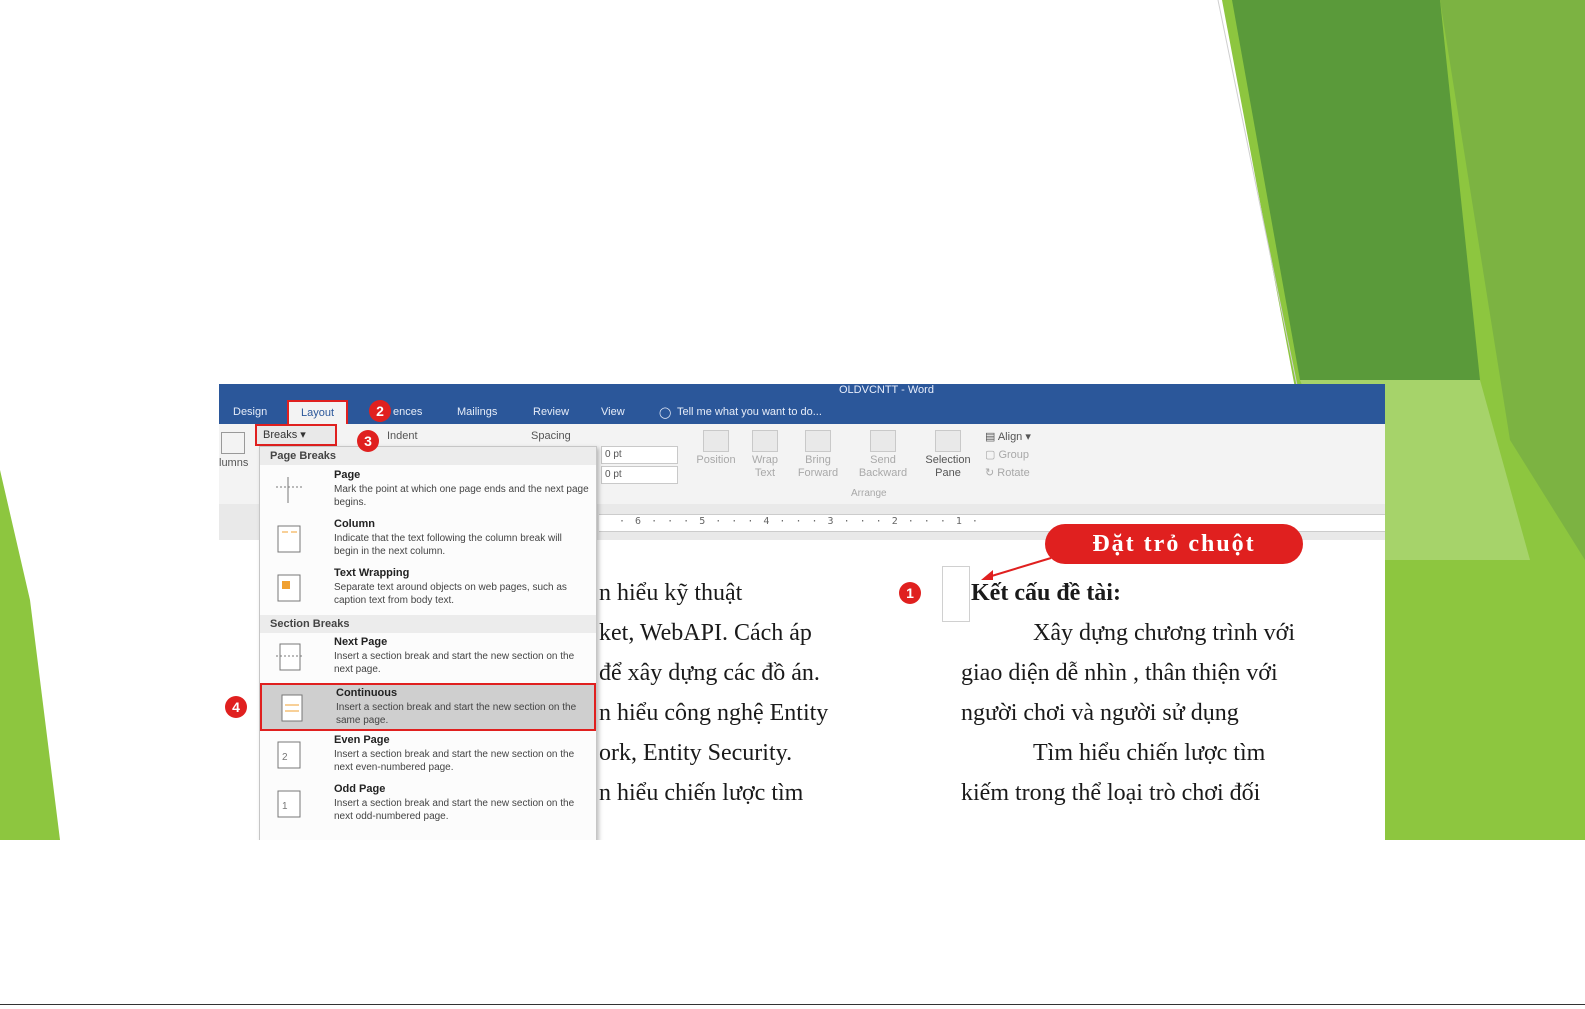  What do you see at coordinates (987, 575) in the screenshot?
I see `arrow-head-icon` at bounding box center [987, 575].